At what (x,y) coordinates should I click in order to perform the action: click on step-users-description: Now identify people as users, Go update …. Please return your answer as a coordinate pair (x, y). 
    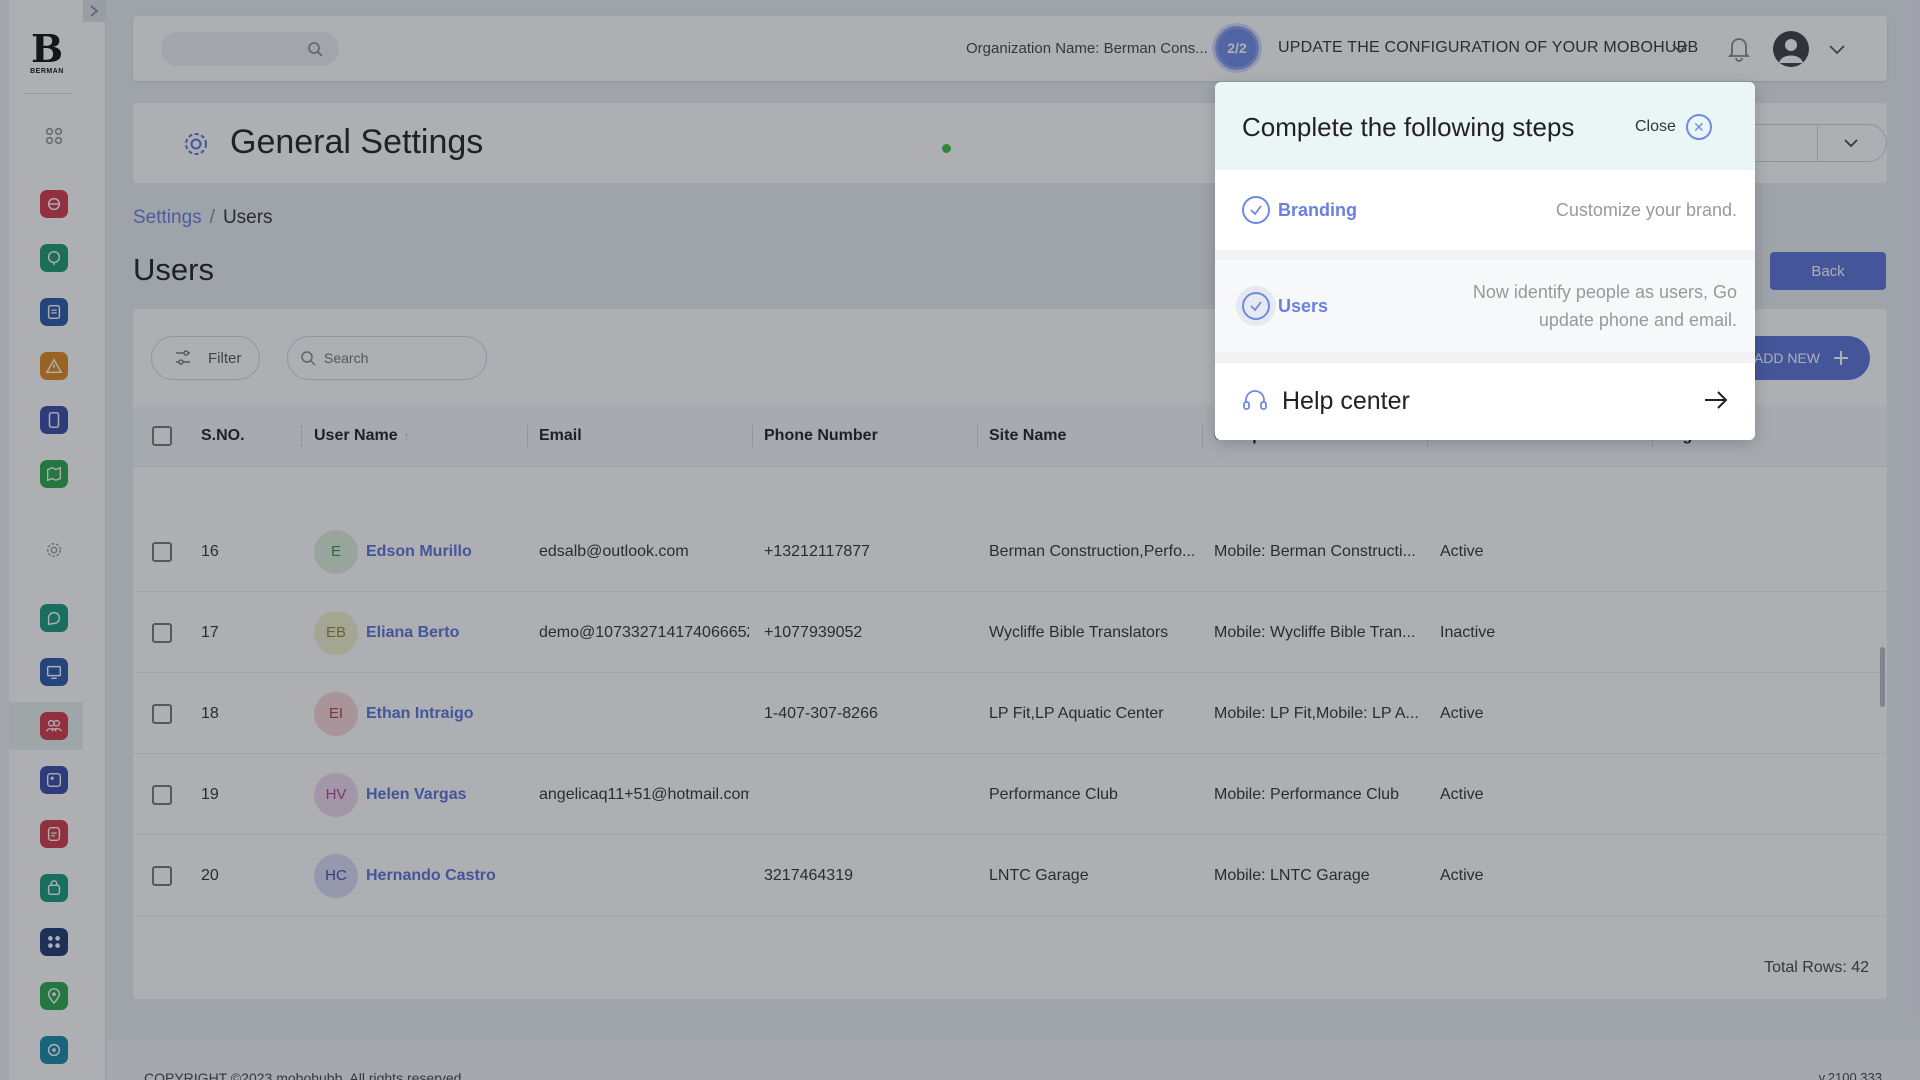
    Looking at the image, I should click on (1605, 306).